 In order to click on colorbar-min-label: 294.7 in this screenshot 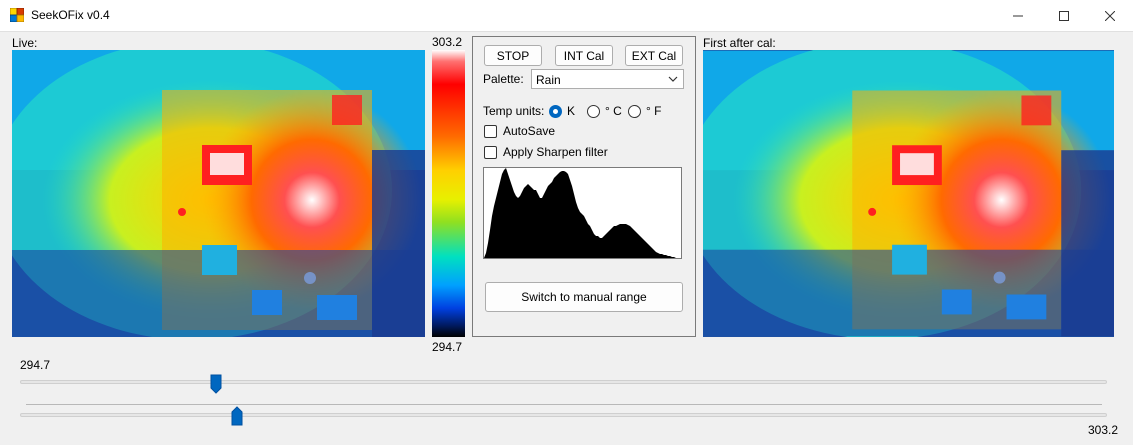, I will do `click(447, 347)`.